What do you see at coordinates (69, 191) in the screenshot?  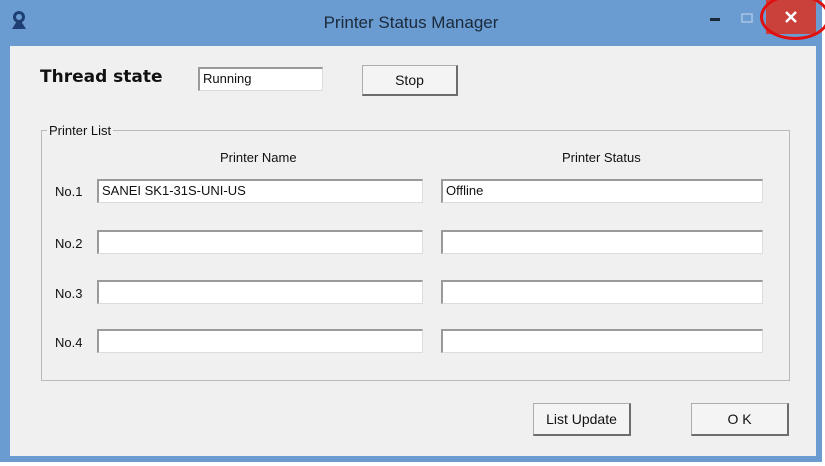 I see `row-label-1: No.1` at bounding box center [69, 191].